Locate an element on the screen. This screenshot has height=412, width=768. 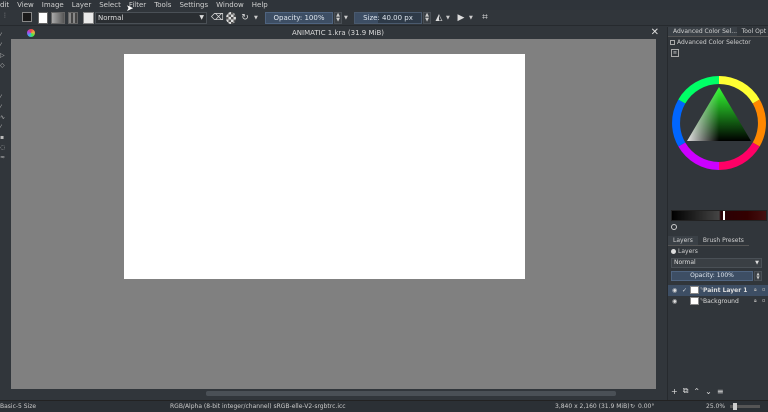
wrap-around-icon: ⌗ is located at coordinates (485, 18).